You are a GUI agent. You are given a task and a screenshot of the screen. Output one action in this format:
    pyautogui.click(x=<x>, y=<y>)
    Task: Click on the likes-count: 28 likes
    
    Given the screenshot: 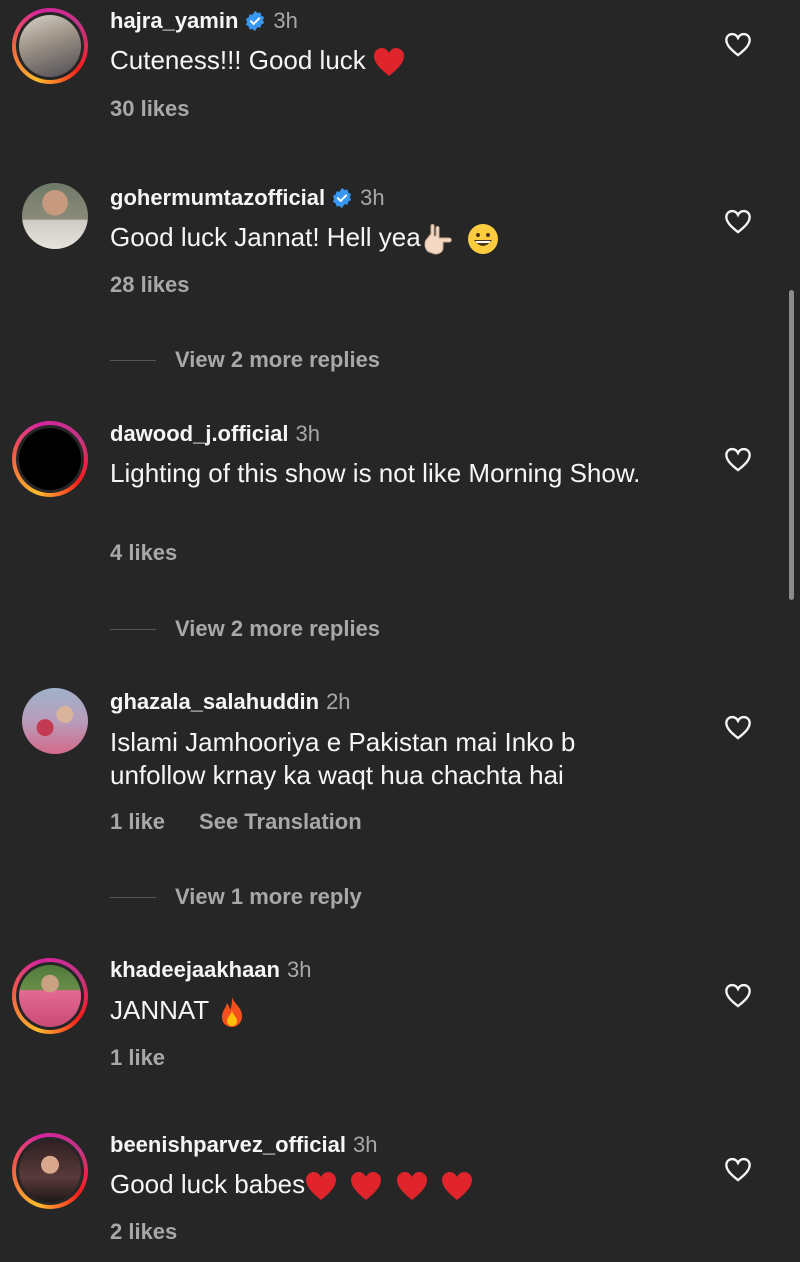 What is the action you would take?
    pyautogui.click(x=150, y=284)
    